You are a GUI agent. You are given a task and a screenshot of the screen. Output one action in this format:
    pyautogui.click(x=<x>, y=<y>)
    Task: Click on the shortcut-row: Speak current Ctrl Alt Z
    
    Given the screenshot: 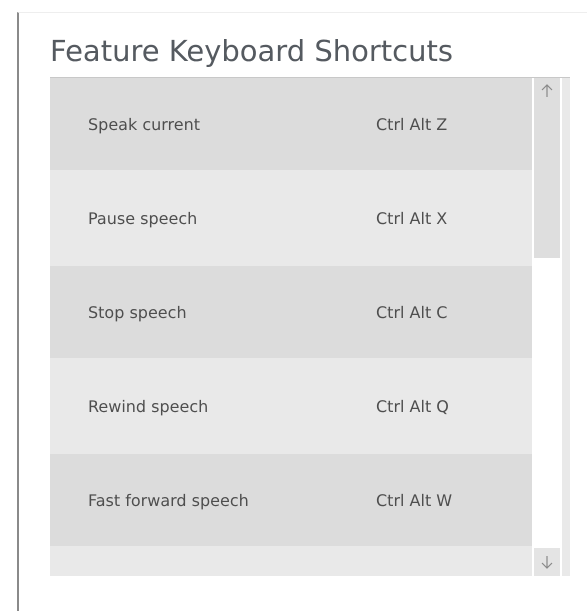 What is the action you would take?
    pyautogui.click(x=291, y=124)
    